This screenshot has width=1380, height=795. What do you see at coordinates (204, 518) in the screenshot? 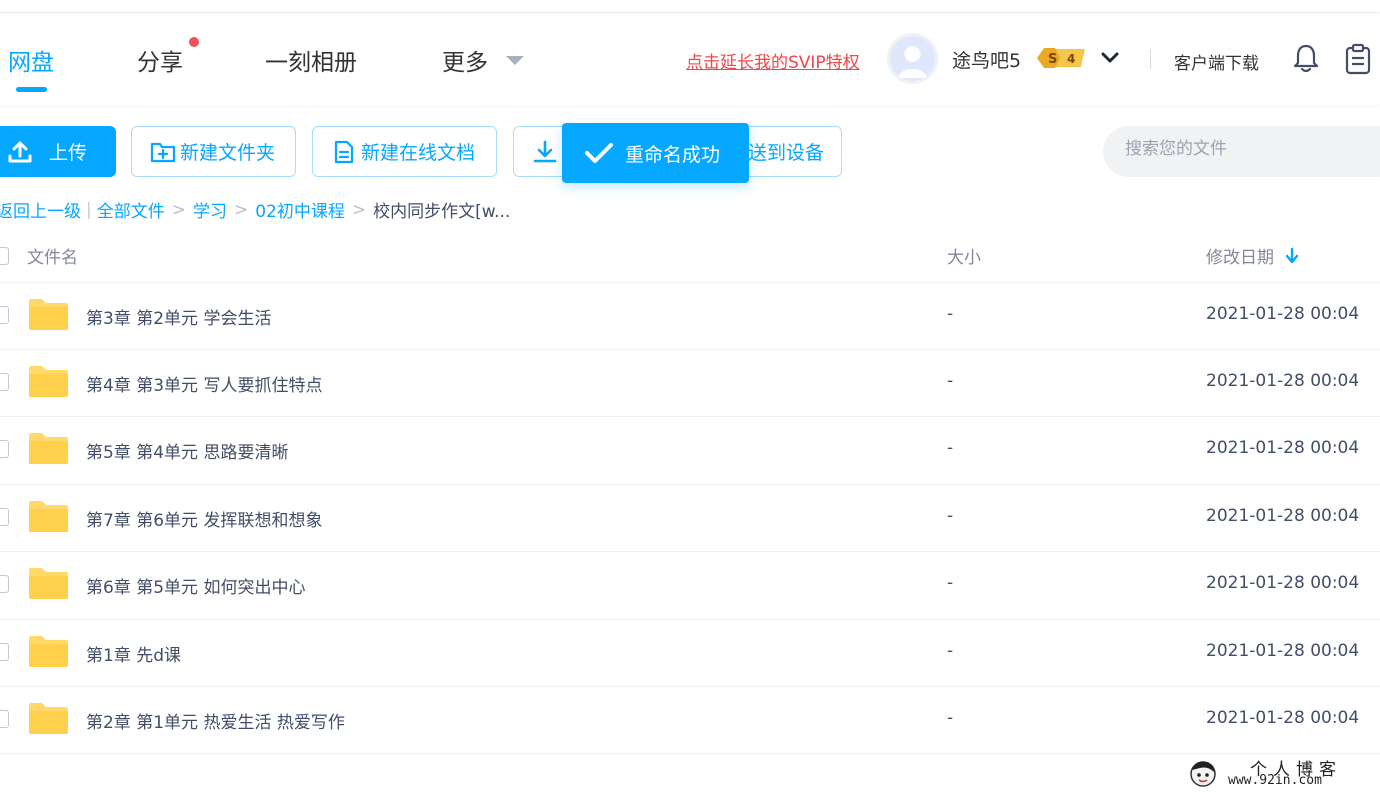
I see `file-name: 第7章 第6单元 发挥联想和想象` at bounding box center [204, 518].